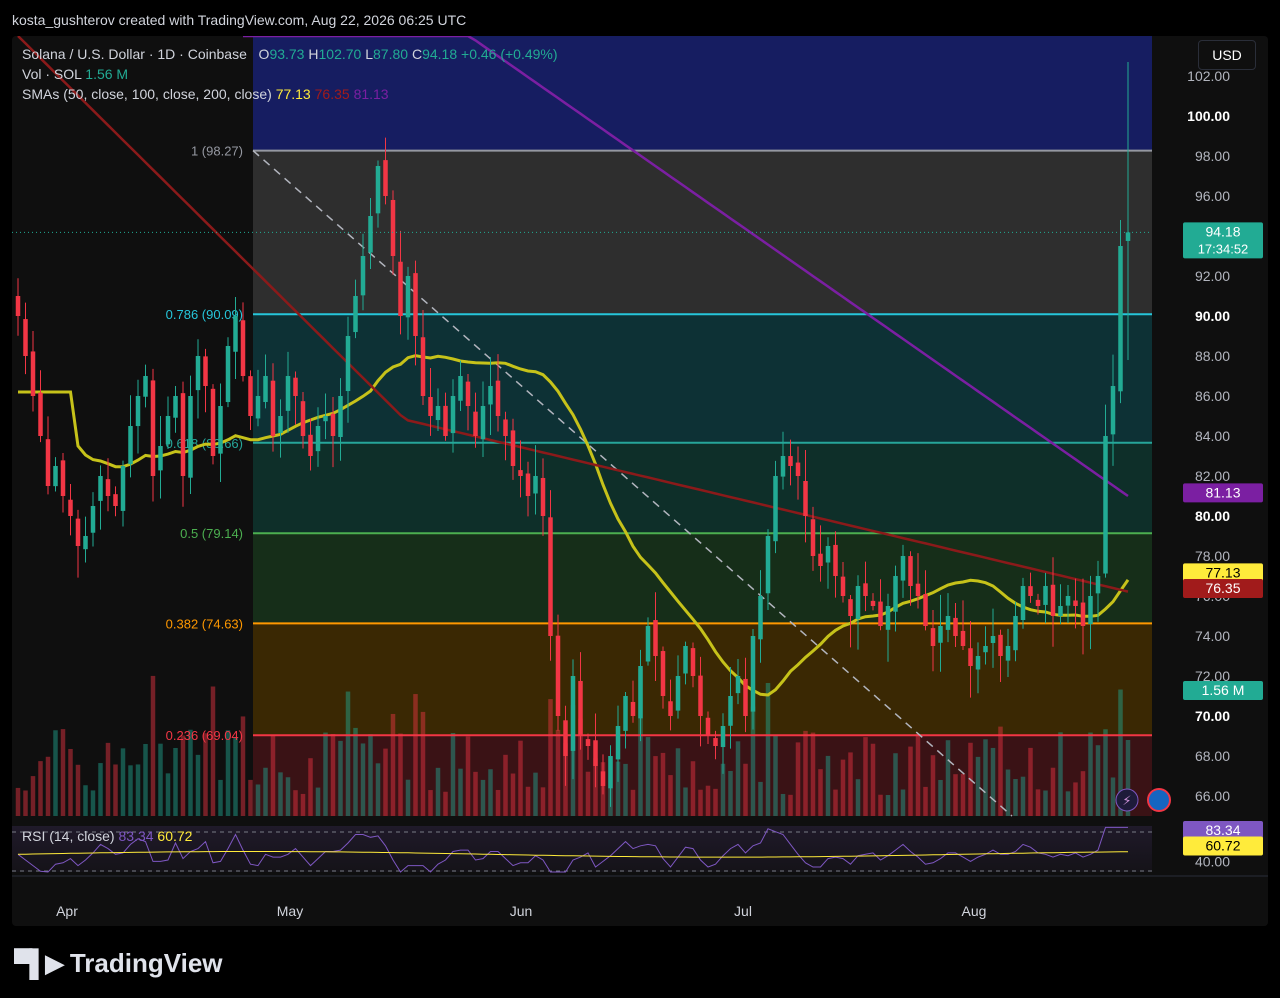 The width and height of the screenshot is (1280, 998). I want to click on fib-label: 0.236 (69.04), so click(204, 735).